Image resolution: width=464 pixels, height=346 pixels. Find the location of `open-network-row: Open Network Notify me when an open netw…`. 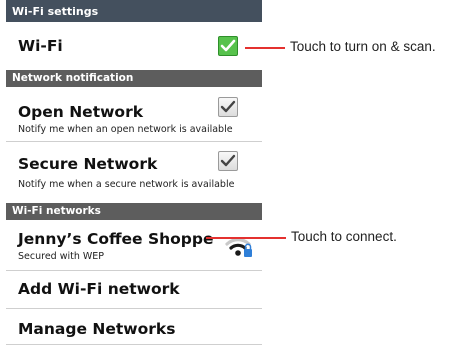

open-network-row: Open Network Notify me when an open netw… is located at coordinates (134, 114).